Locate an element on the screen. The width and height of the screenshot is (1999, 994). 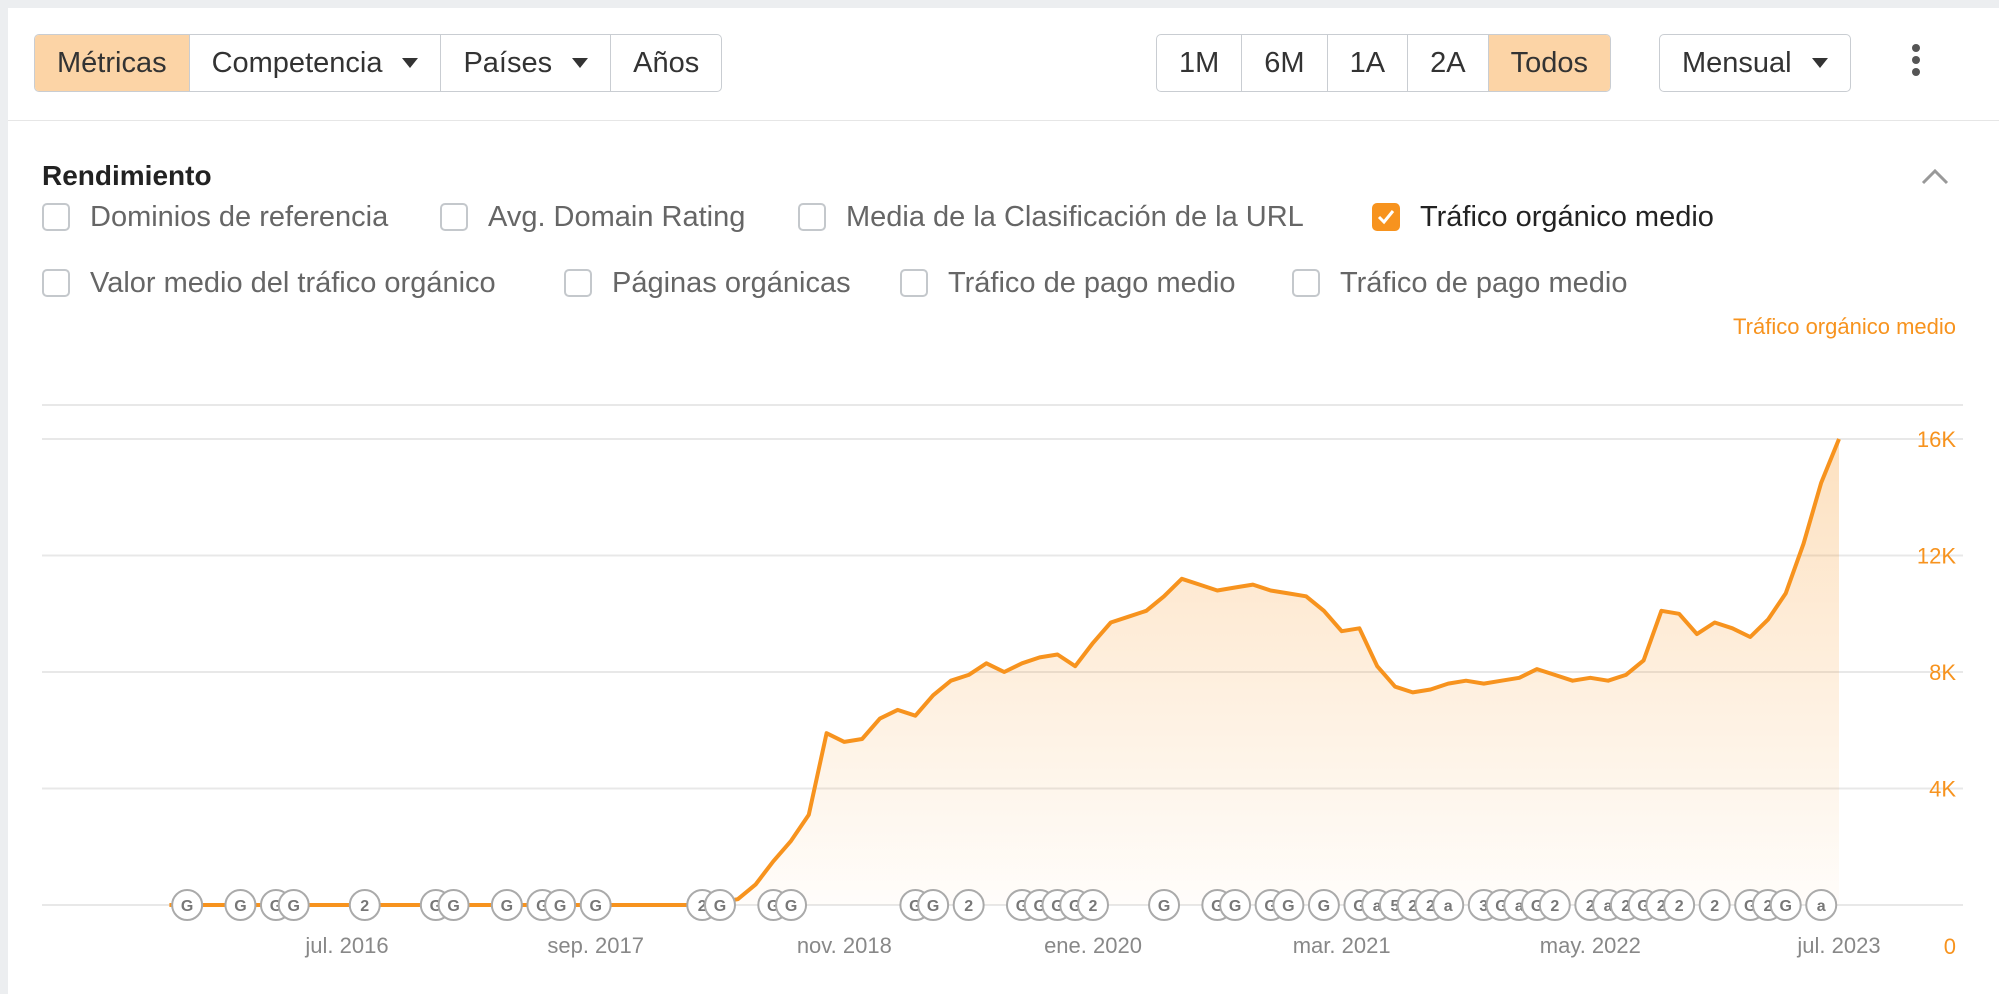
x-tick-label: mar. 2021 is located at coordinates (1342, 945).